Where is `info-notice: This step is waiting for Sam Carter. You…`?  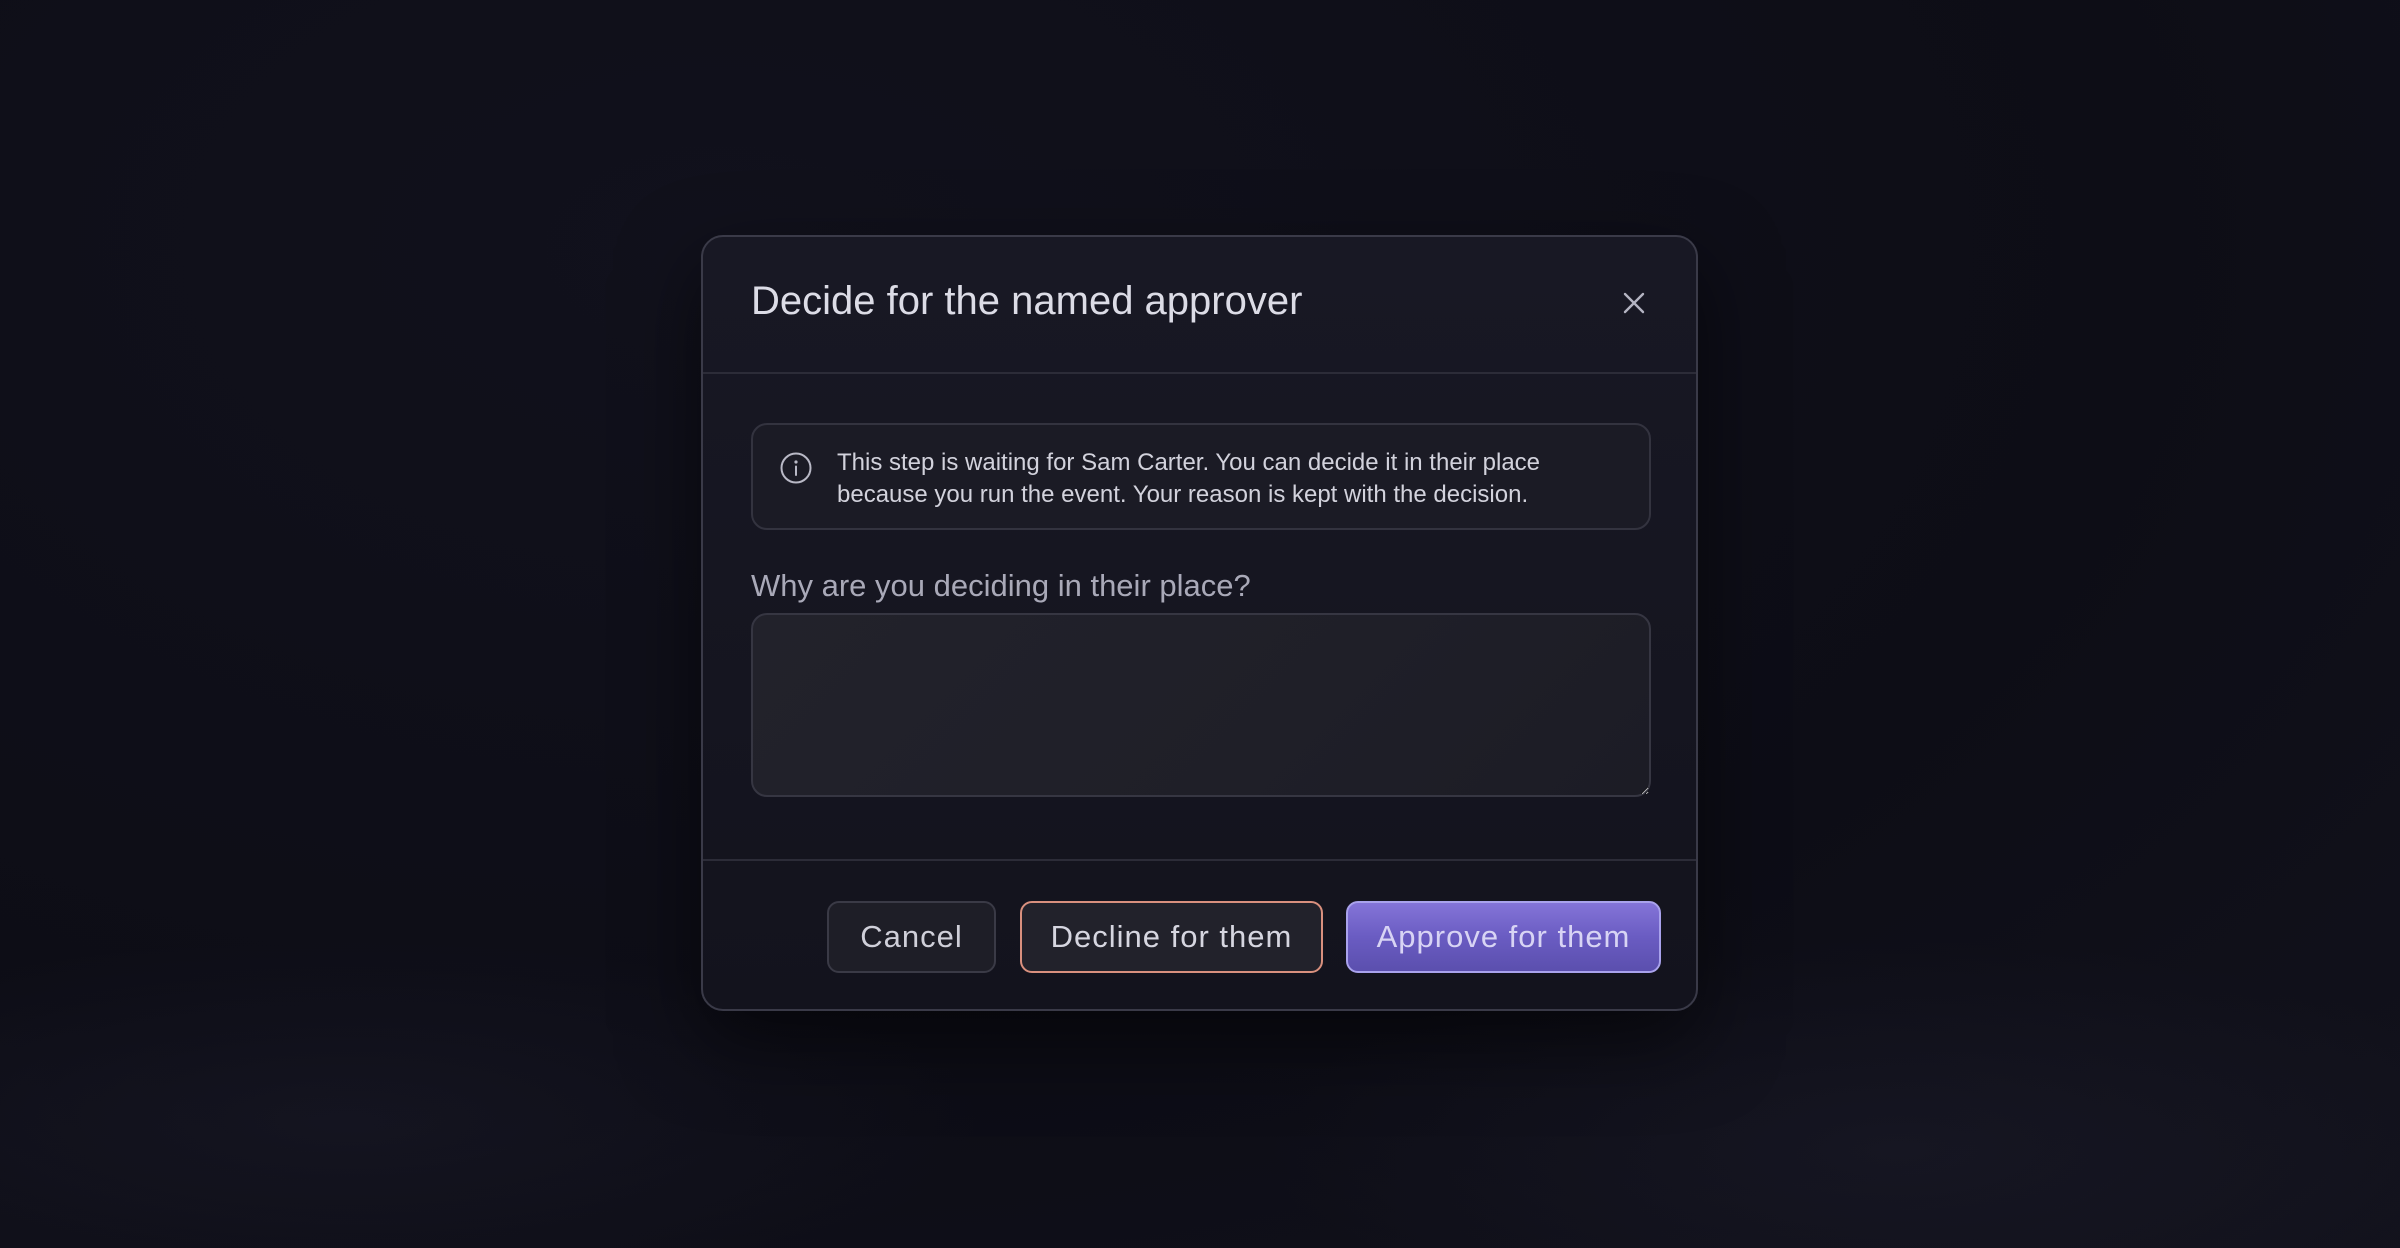
info-notice: This step is waiting for Sam Carter. You… is located at coordinates (1201, 476).